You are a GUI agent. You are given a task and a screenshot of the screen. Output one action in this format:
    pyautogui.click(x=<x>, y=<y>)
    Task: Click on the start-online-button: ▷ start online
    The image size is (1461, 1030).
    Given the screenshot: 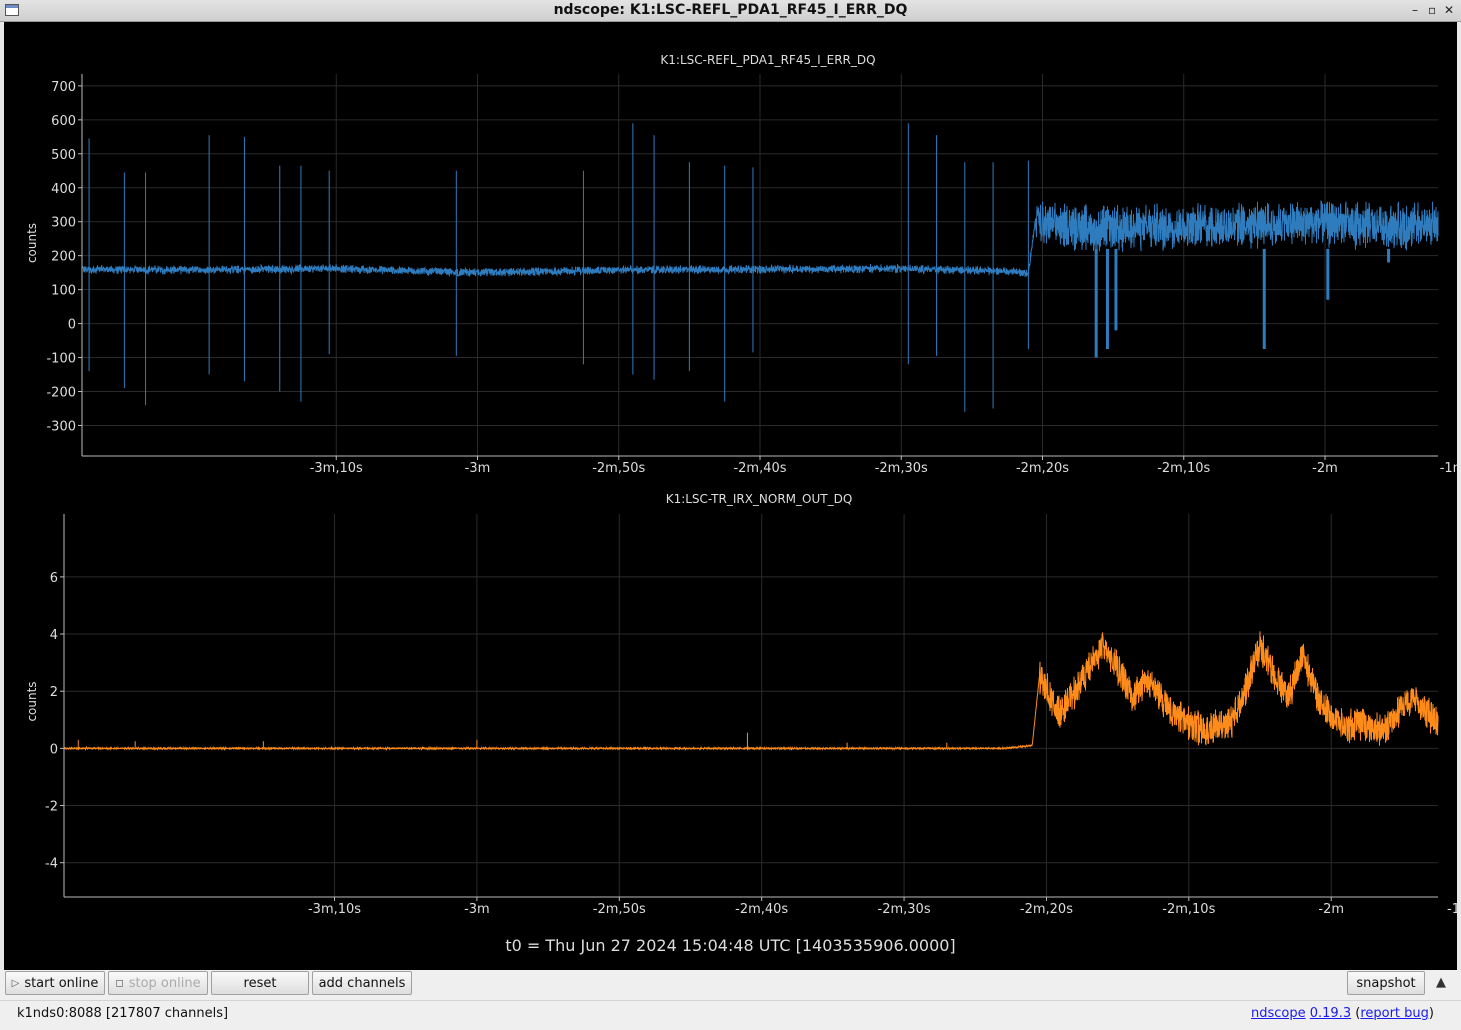 What is the action you would take?
    pyautogui.click(x=55, y=983)
    